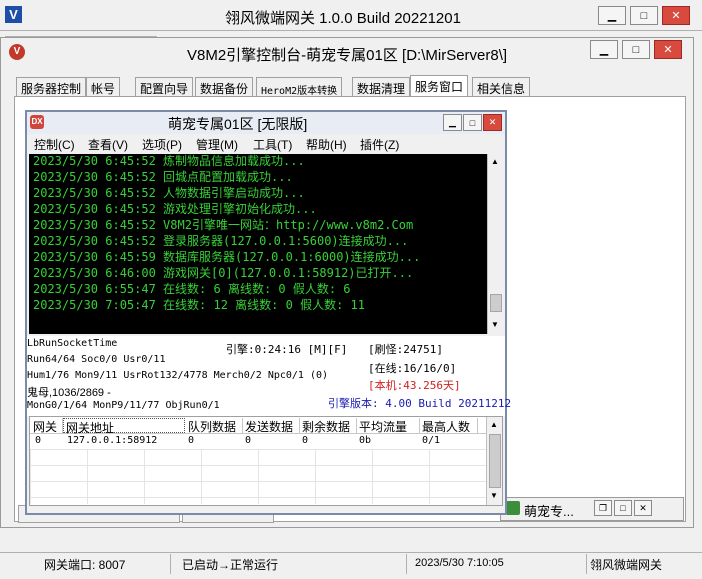  What do you see at coordinates (496, 303) in the screenshot?
I see `log-scroll-thumb` at bounding box center [496, 303].